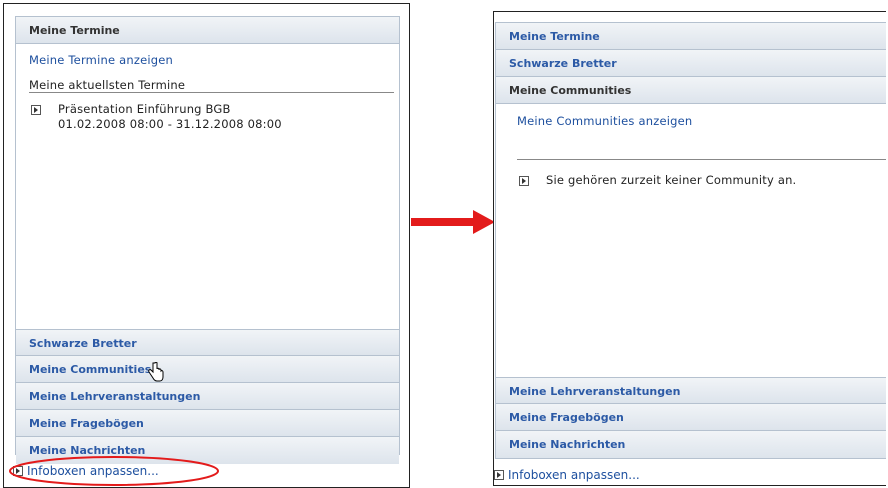 This screenshot has height=488, width=888. I want to click on hand-cursor-icon, so click(156, 372).